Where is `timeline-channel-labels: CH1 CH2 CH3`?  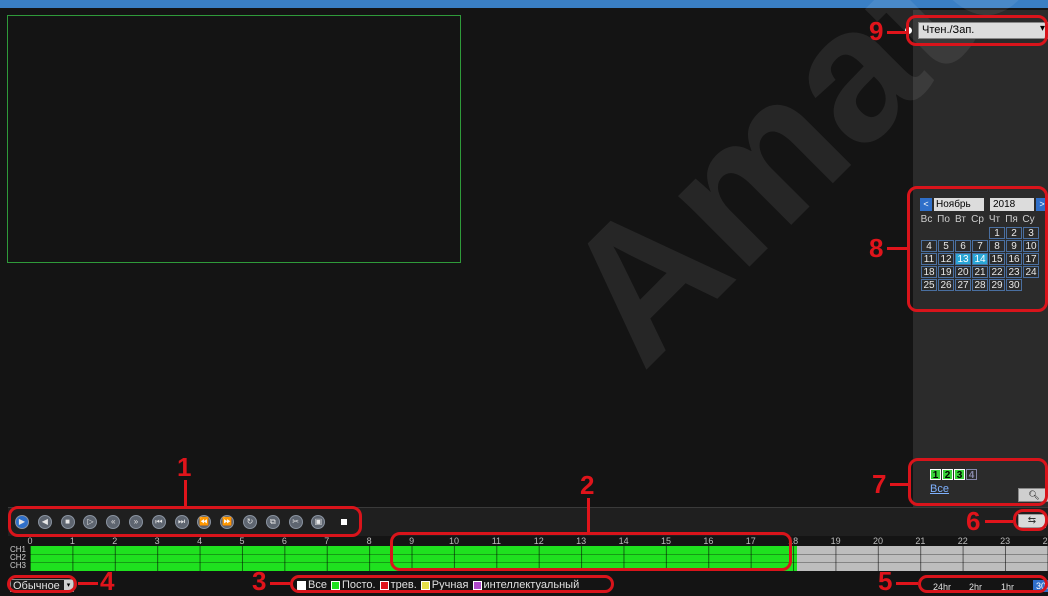
timeline-channel-labels: CH1 CH2 CH3 is located at coordinates (18, 558).